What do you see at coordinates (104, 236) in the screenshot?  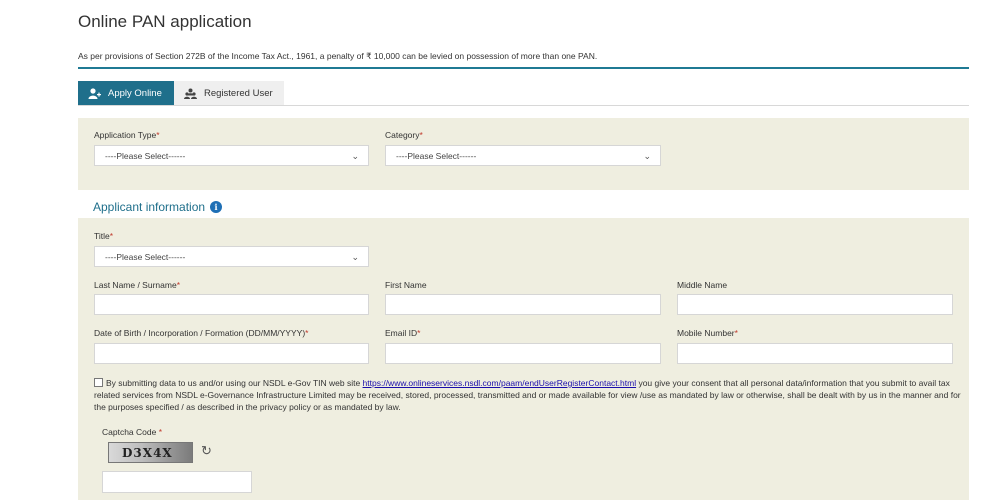 I see `title-label: Title*` at bounding box center [104, 236].